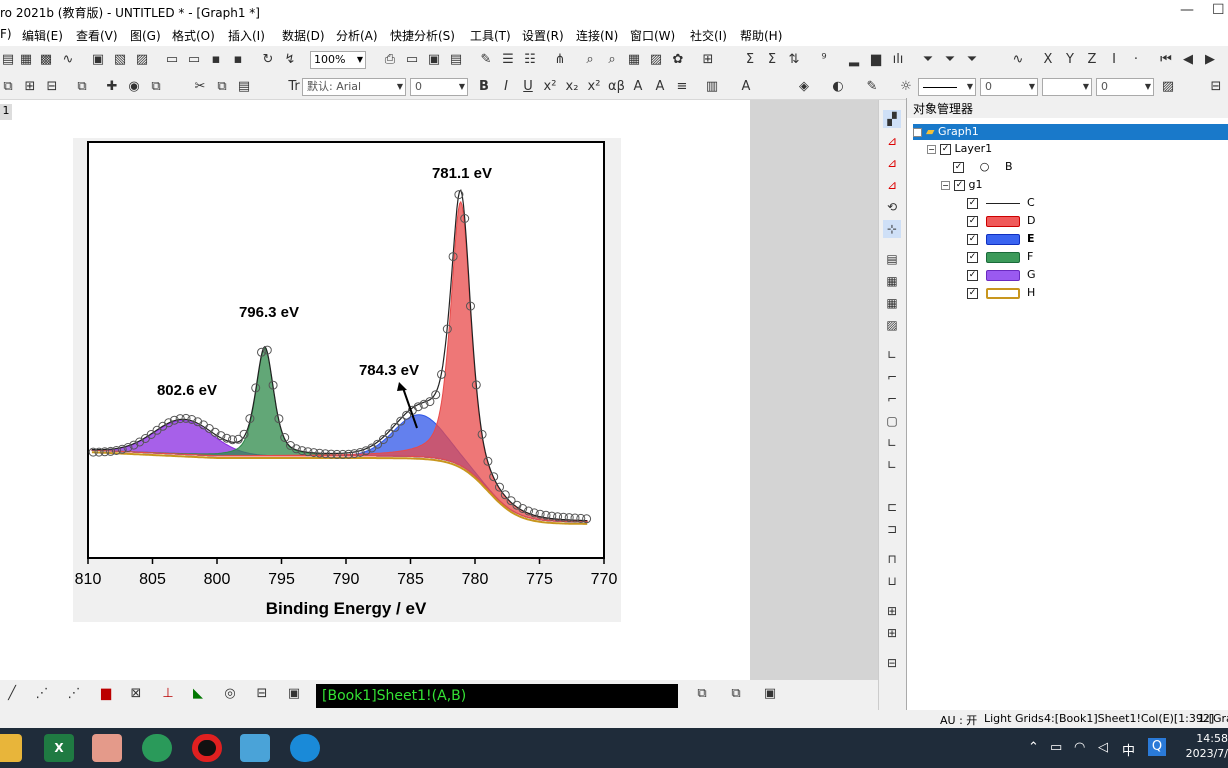  Describe the element at coordinates (892, 443) in the screenshot. I see `axis-in-icon: ∟` at that location.